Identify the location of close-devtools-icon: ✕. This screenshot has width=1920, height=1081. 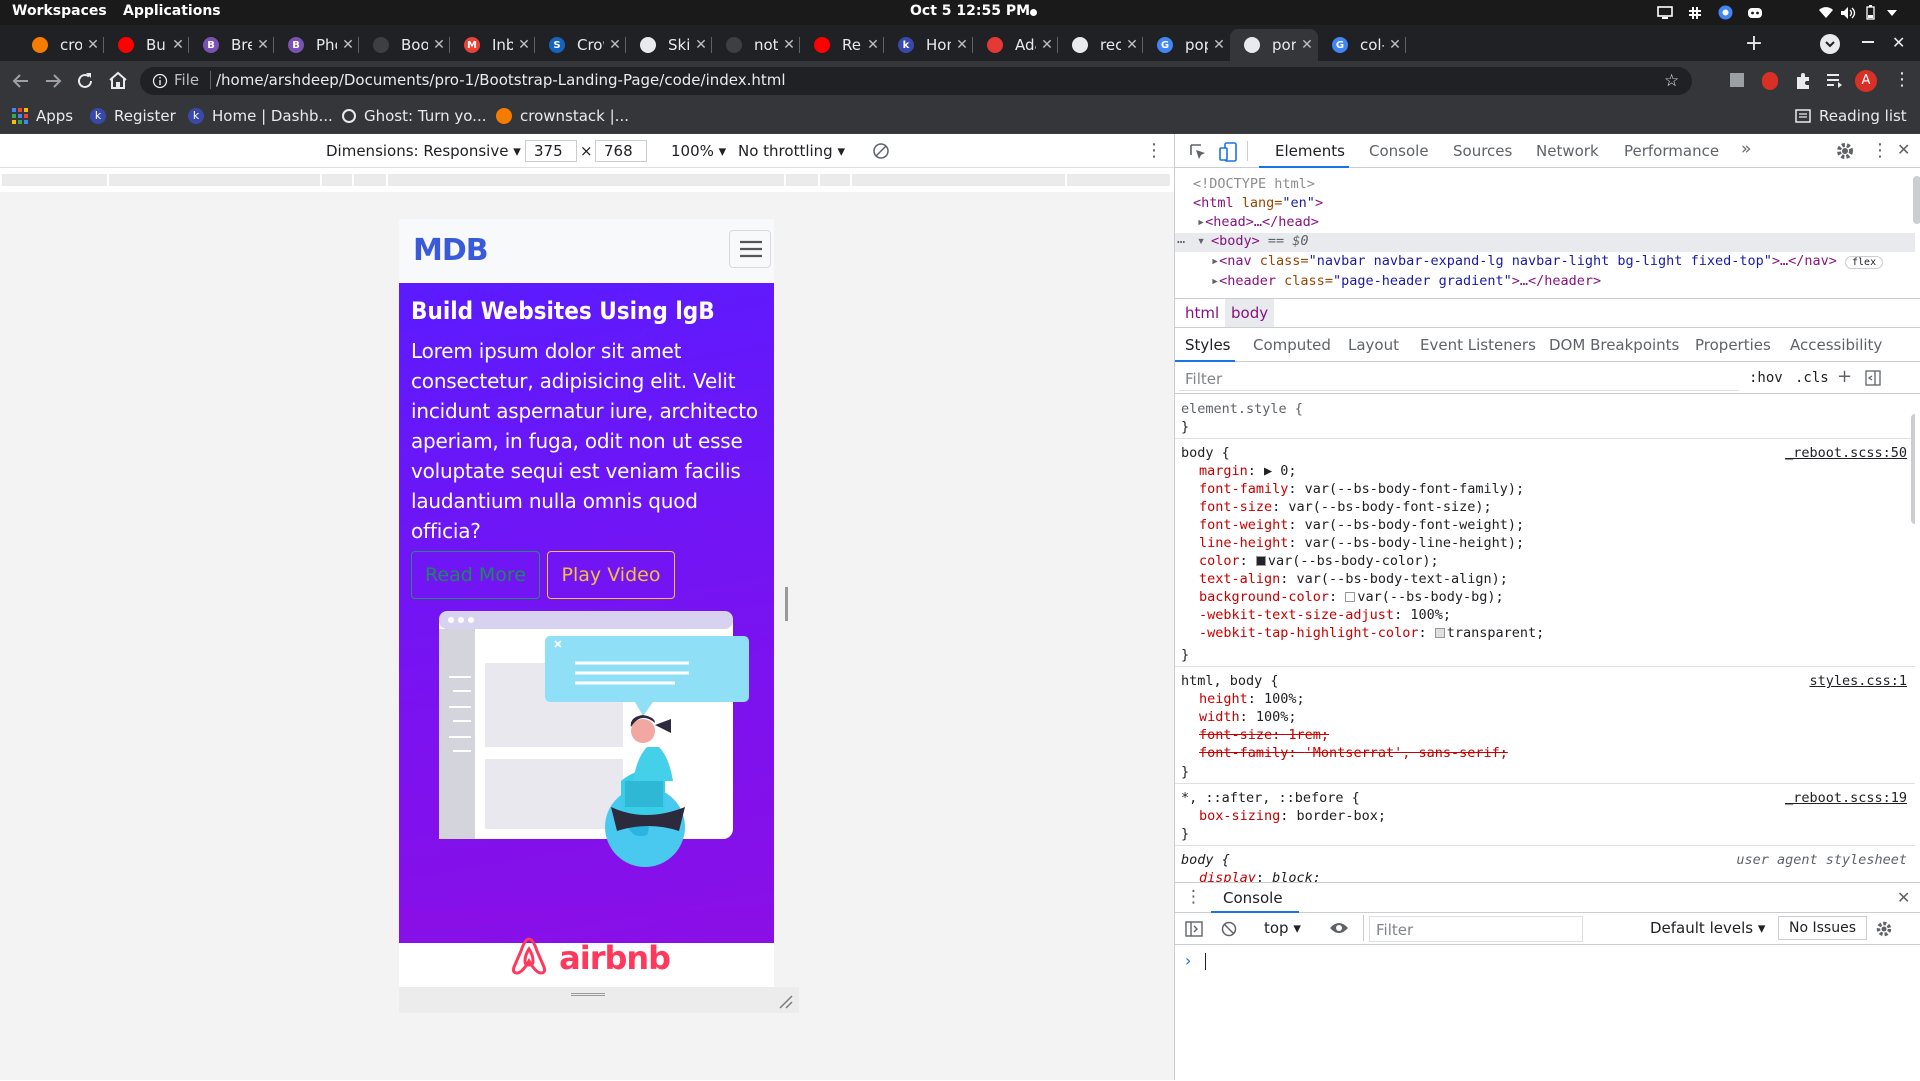
(1903, 149).